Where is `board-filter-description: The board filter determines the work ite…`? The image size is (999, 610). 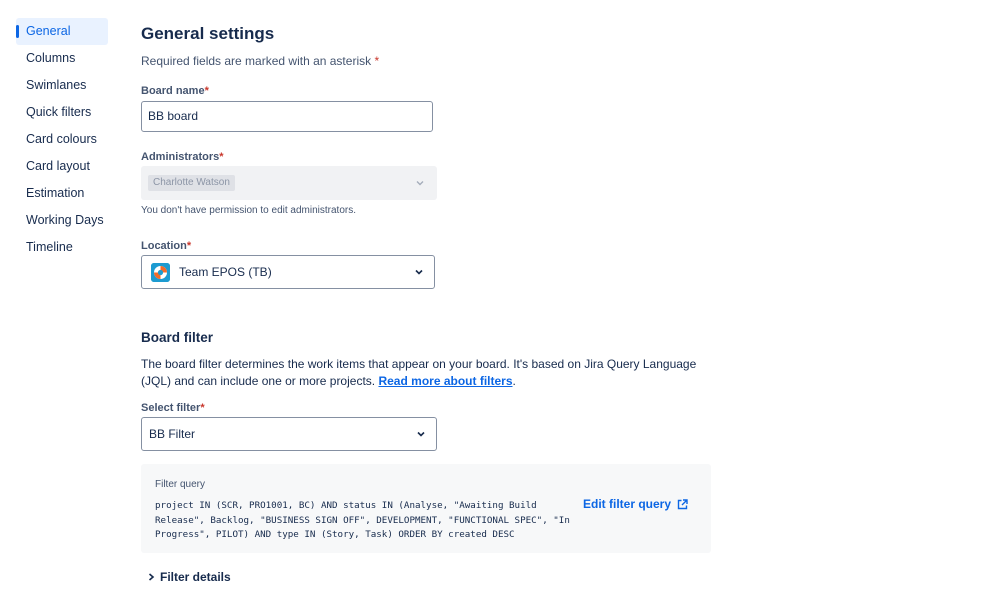 board-filter-description: The board filter determines the work ite… is located at coordinates (426, 372).